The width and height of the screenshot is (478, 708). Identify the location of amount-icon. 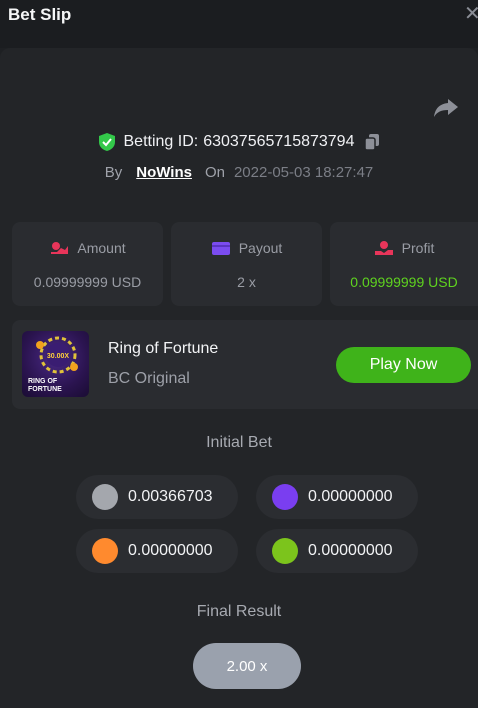
(60, 248).